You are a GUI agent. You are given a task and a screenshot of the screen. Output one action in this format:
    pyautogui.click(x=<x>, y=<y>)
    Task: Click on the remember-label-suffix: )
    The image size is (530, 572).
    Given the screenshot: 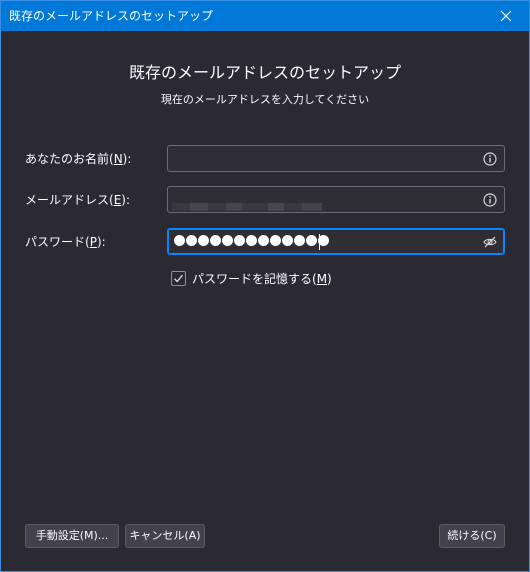 What is the action you would take?
    pyautogui.click(x=329, y=279)
    